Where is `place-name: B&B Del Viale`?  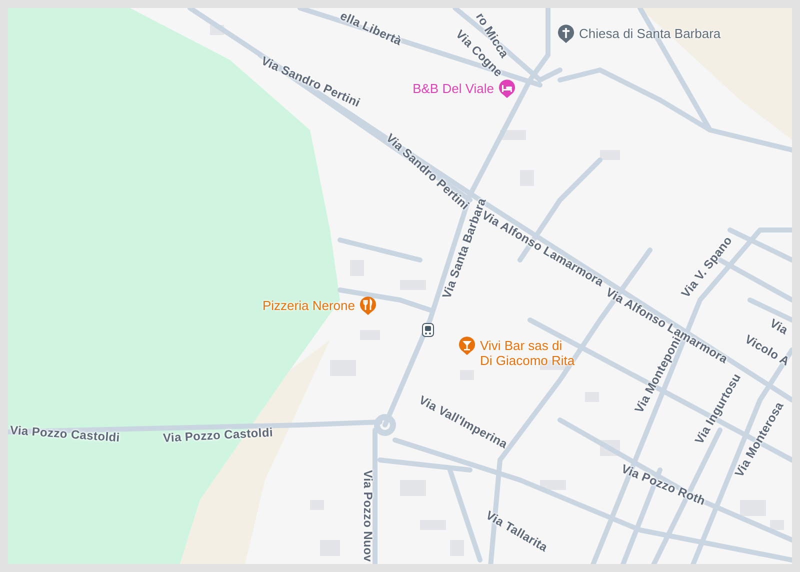
place-name: B&B Del Viale is located at coordinates (453, 87).